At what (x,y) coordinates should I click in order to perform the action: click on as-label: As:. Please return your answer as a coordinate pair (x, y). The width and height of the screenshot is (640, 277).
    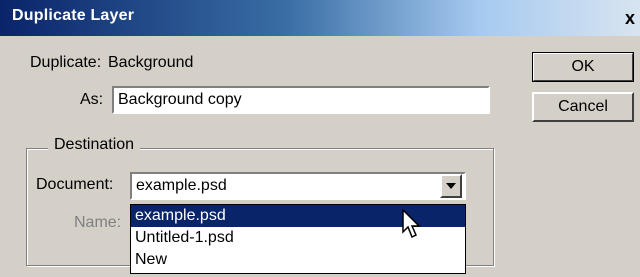
    Looking at the image, I should click on (92, 99).